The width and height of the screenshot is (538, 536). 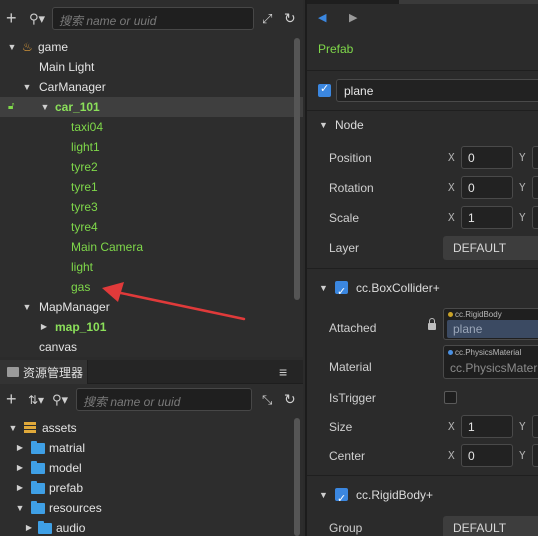 I want to click on hierarchy-search-input: 搜索 name or uuid, so click(x=153, y=18).